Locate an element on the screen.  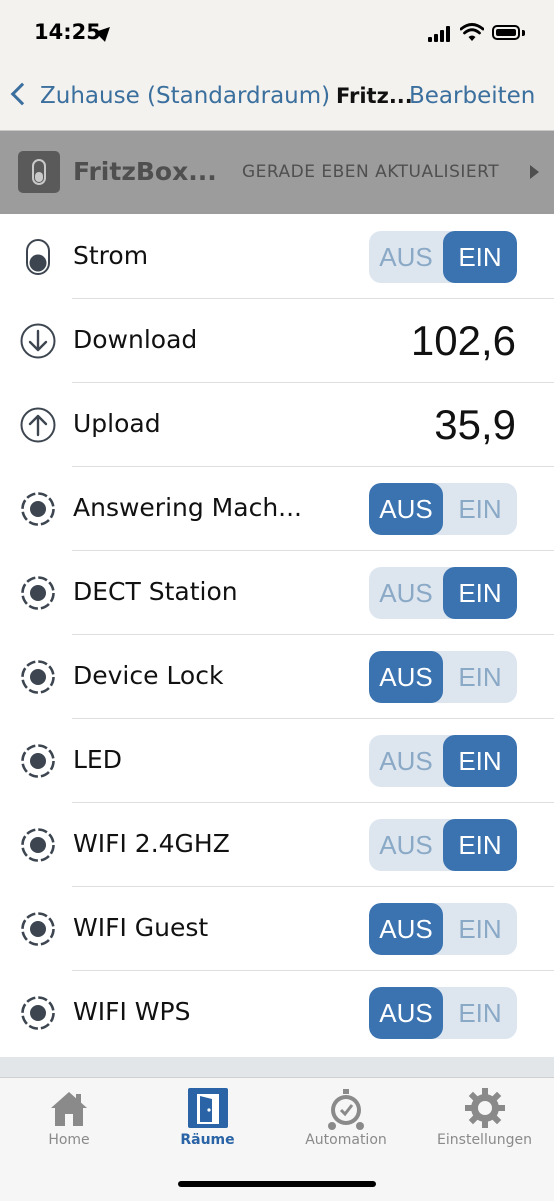
row-label: DECT Station is located at coordinates (155, 591).